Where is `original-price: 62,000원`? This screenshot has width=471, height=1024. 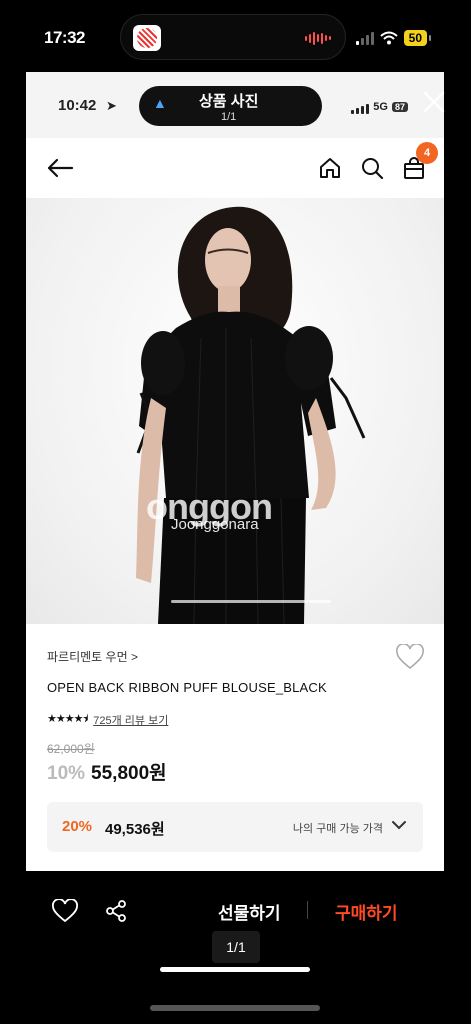 original-price: 62,000원 is located at coordinates (71, 749).